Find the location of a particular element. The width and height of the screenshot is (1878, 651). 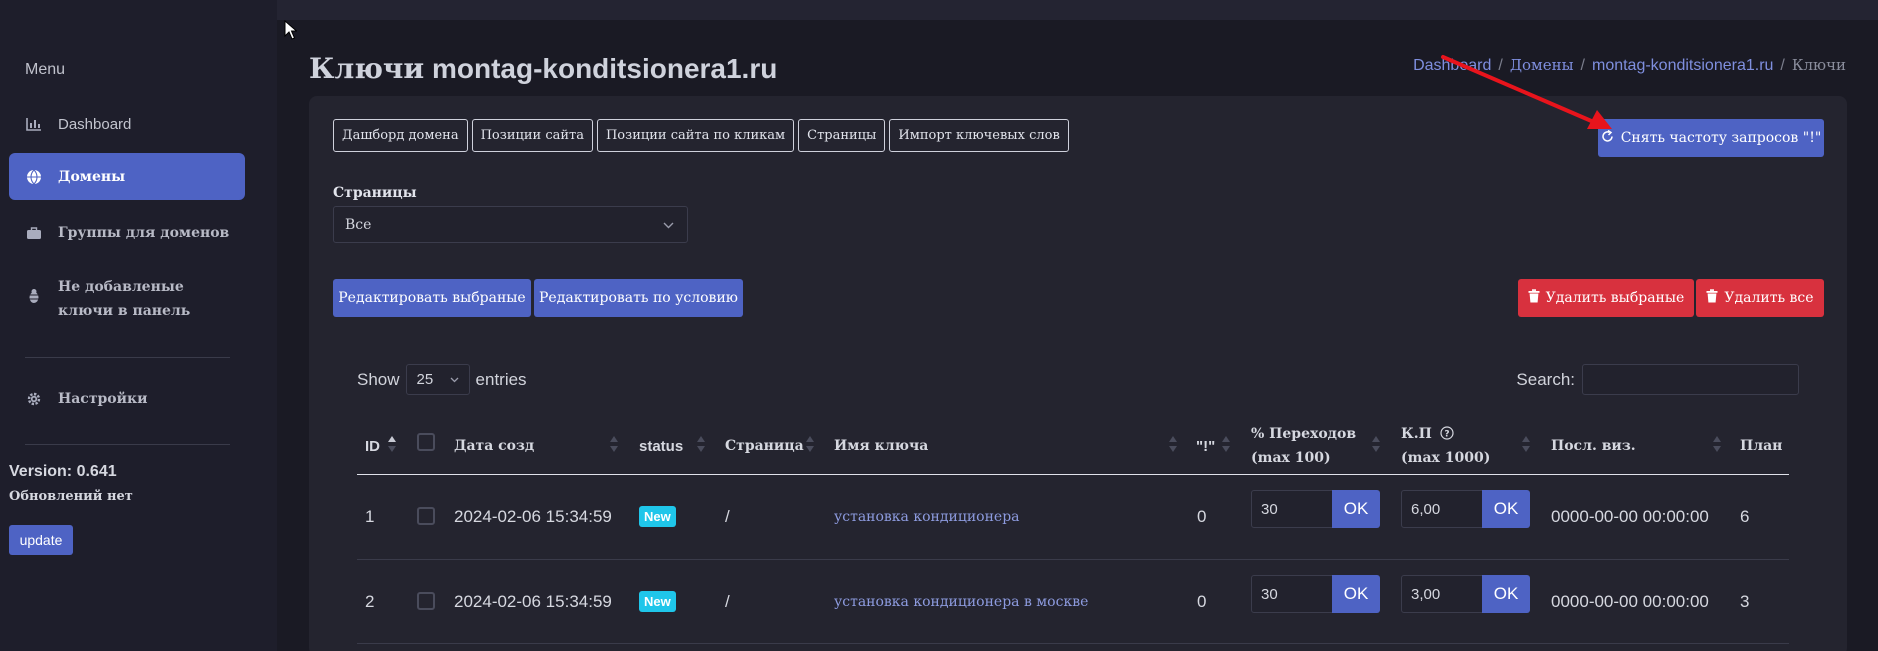

get-query-frequency-button: Снять частоту запросов "!" is located at coordinates (1711, 138).